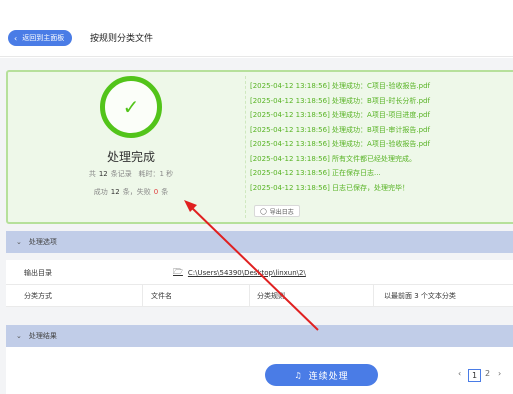  Describe the element at coordinates (161, 174) in the screenshot. I see `time-value: 1` at that location.